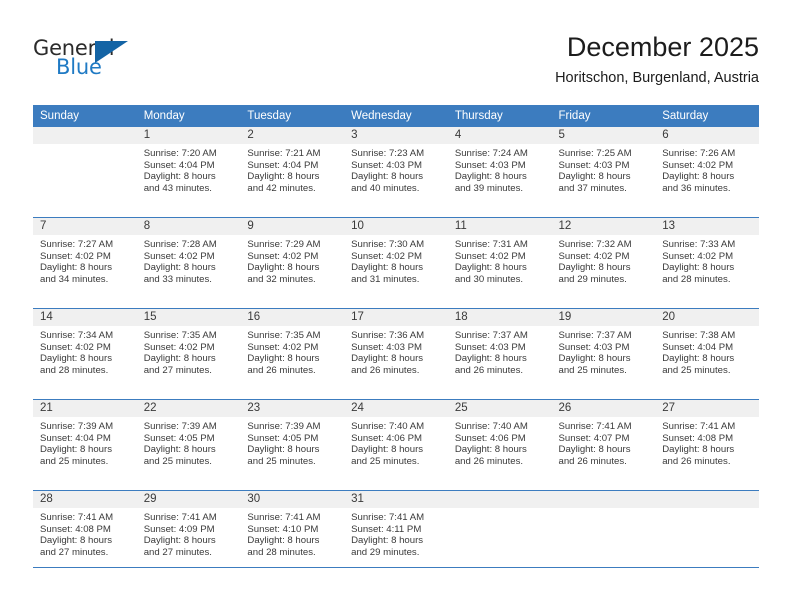 The image size is (792, 612). What do you see at coordinates (707, 116) in the screenshot?
I see `weekday-header-saturday: Saturday` at bounding box center [707, 116].